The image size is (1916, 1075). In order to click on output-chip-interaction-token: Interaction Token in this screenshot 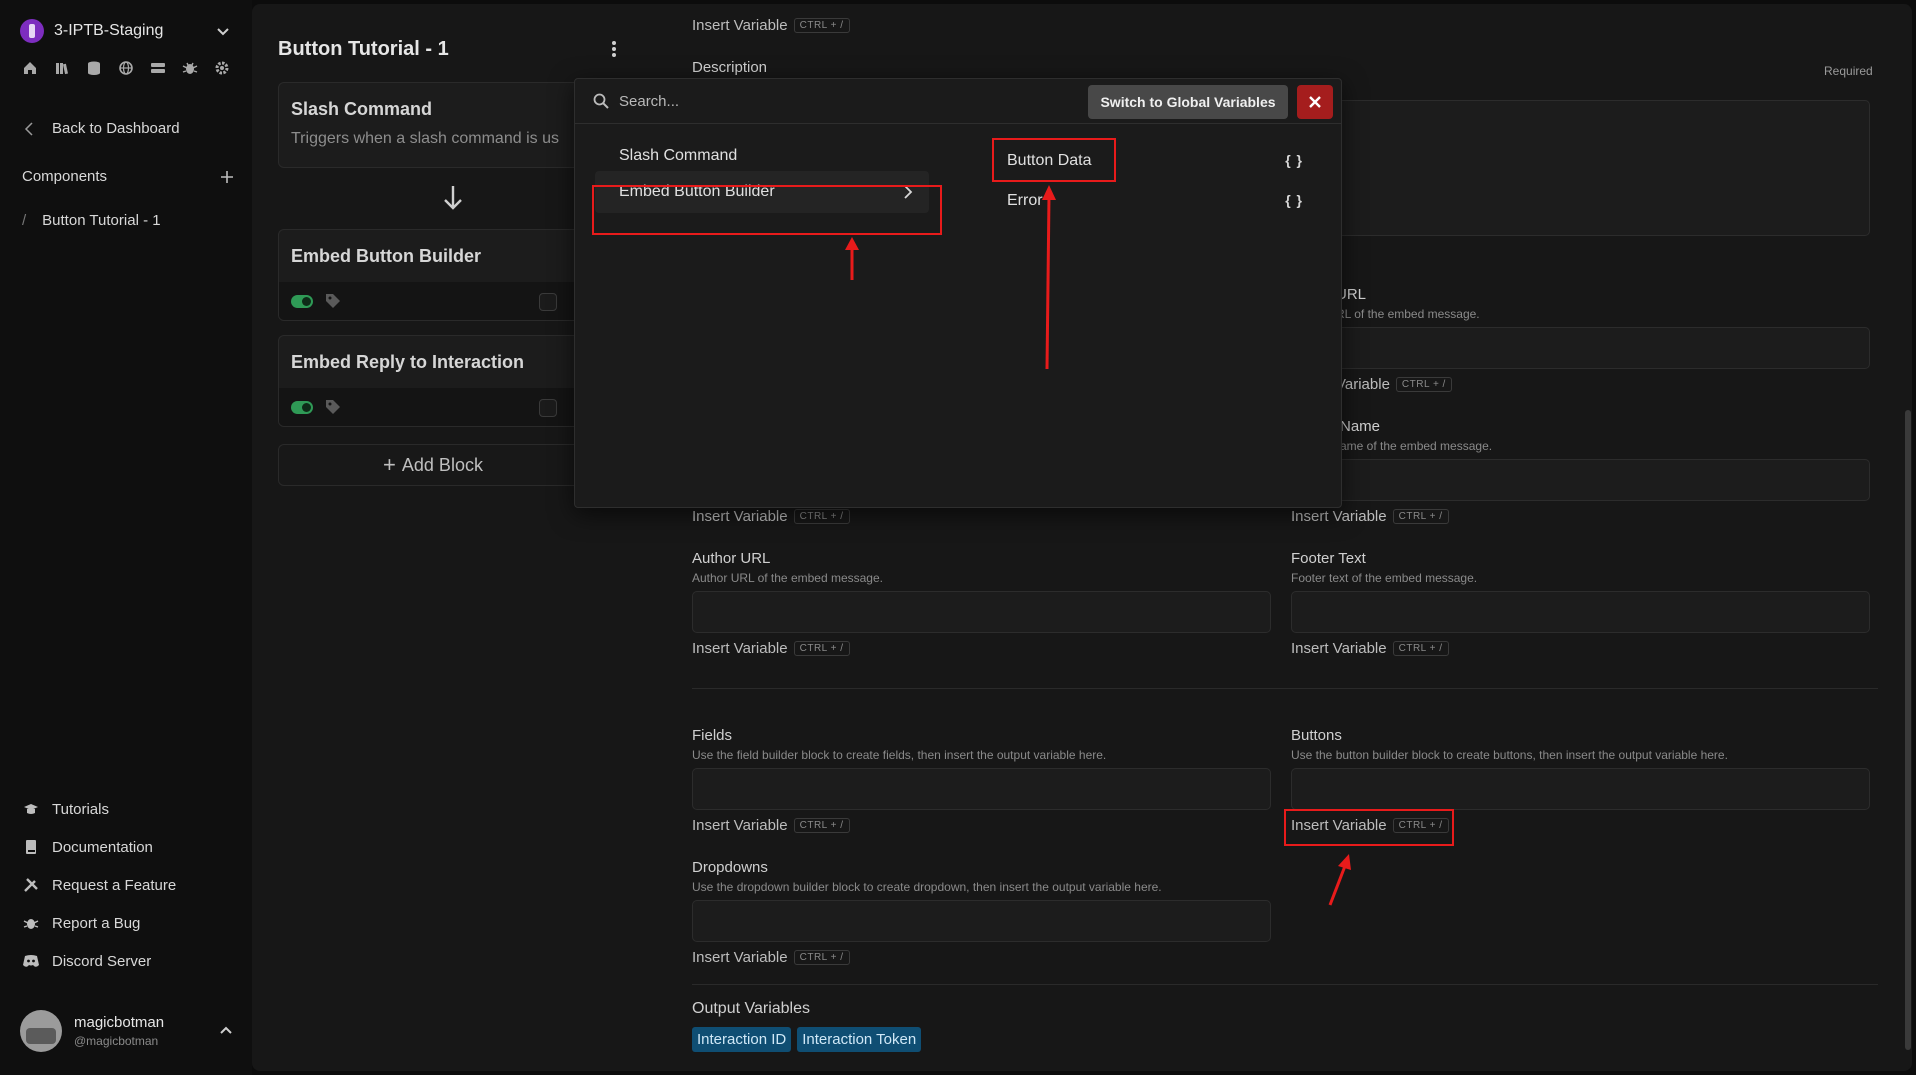, I will do `click(859, 1039)`.